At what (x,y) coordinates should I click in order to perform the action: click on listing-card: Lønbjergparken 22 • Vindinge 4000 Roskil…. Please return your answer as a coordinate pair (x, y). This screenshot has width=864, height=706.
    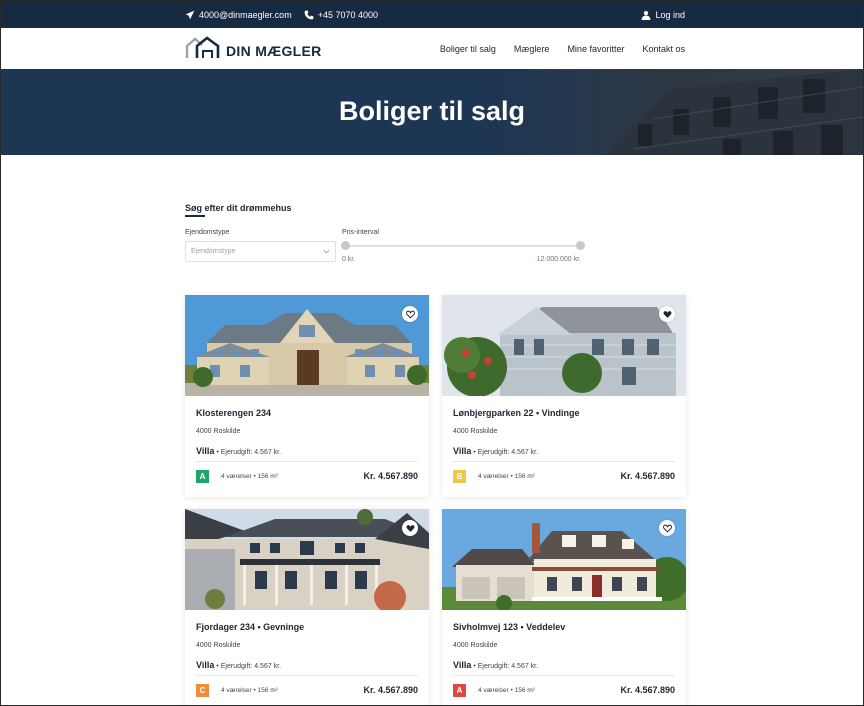
    Looking at the image, I should click on (564, 396).